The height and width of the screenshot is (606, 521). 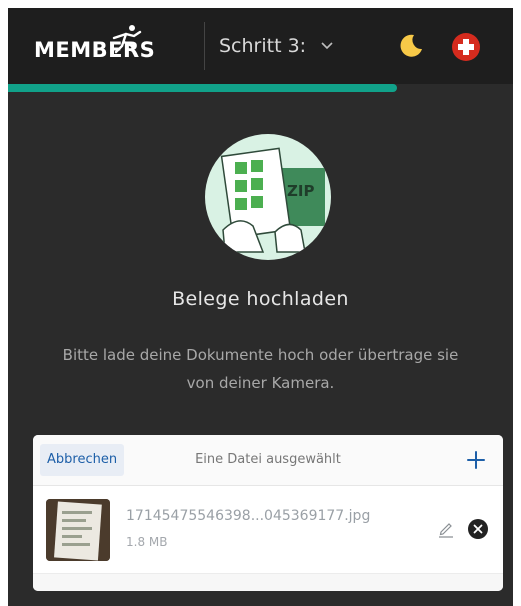 What do you see at coordinates (268, 197) in the screenshot?
I see `documents-zip-illustration: ZIP` at bounding box center [268, 197].